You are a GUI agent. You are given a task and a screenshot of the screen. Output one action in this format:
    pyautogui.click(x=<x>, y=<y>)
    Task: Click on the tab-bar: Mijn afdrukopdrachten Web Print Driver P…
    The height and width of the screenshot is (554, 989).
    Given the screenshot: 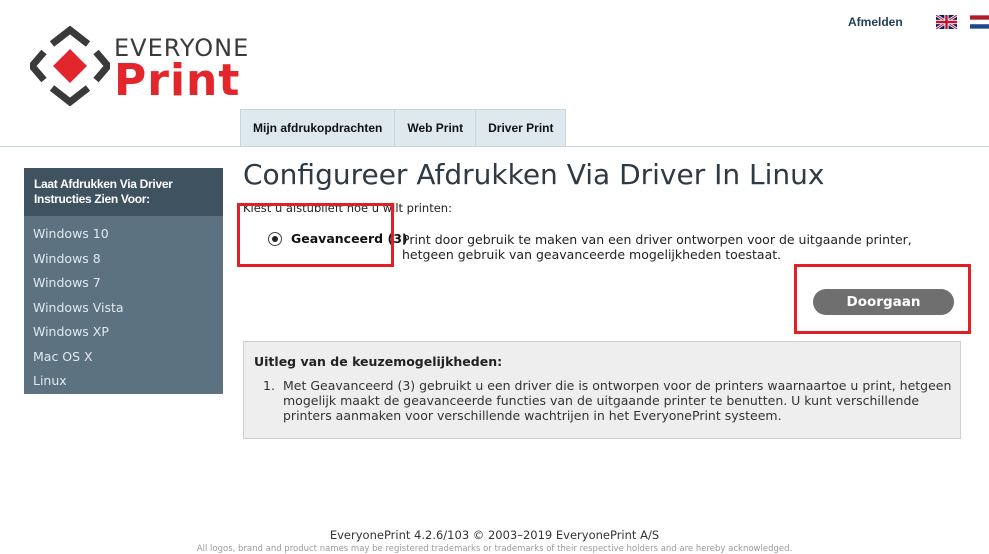 What is the action you would take?
    pyautogui.click(x=403, y=127)
    